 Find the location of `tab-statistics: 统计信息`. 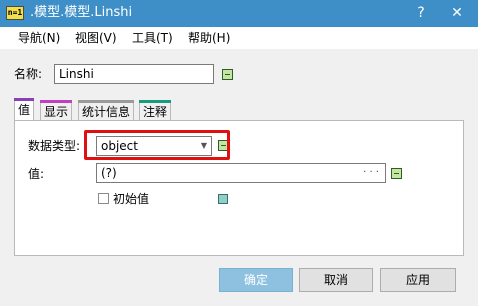

tab-statistics: 统计信息 is located at coordinates (106, 110).